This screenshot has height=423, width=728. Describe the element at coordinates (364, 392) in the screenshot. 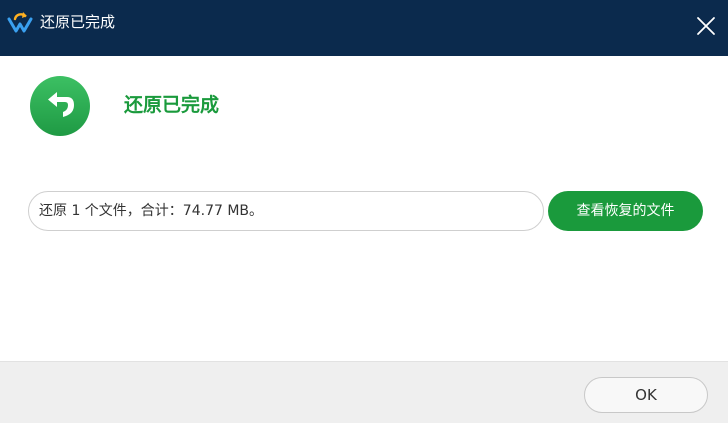

I see `dialog-footer: OK` at that location.